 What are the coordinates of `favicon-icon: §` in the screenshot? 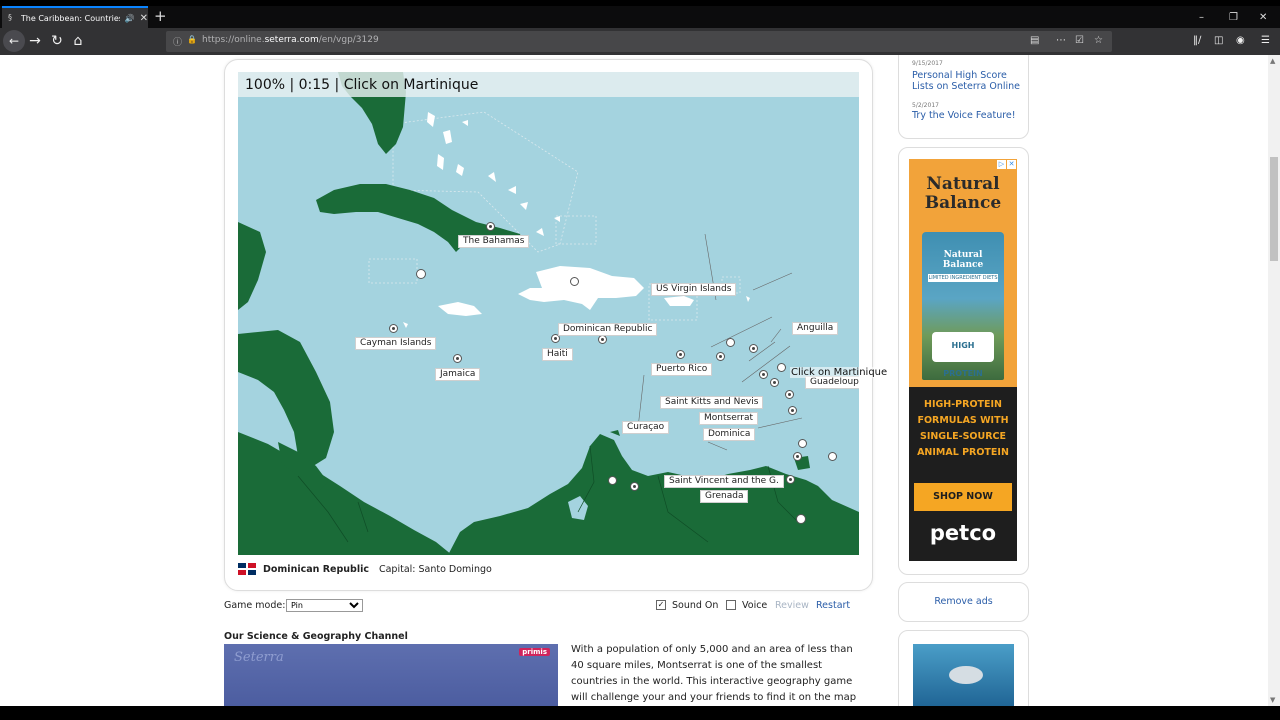 It's located at (10, 17).